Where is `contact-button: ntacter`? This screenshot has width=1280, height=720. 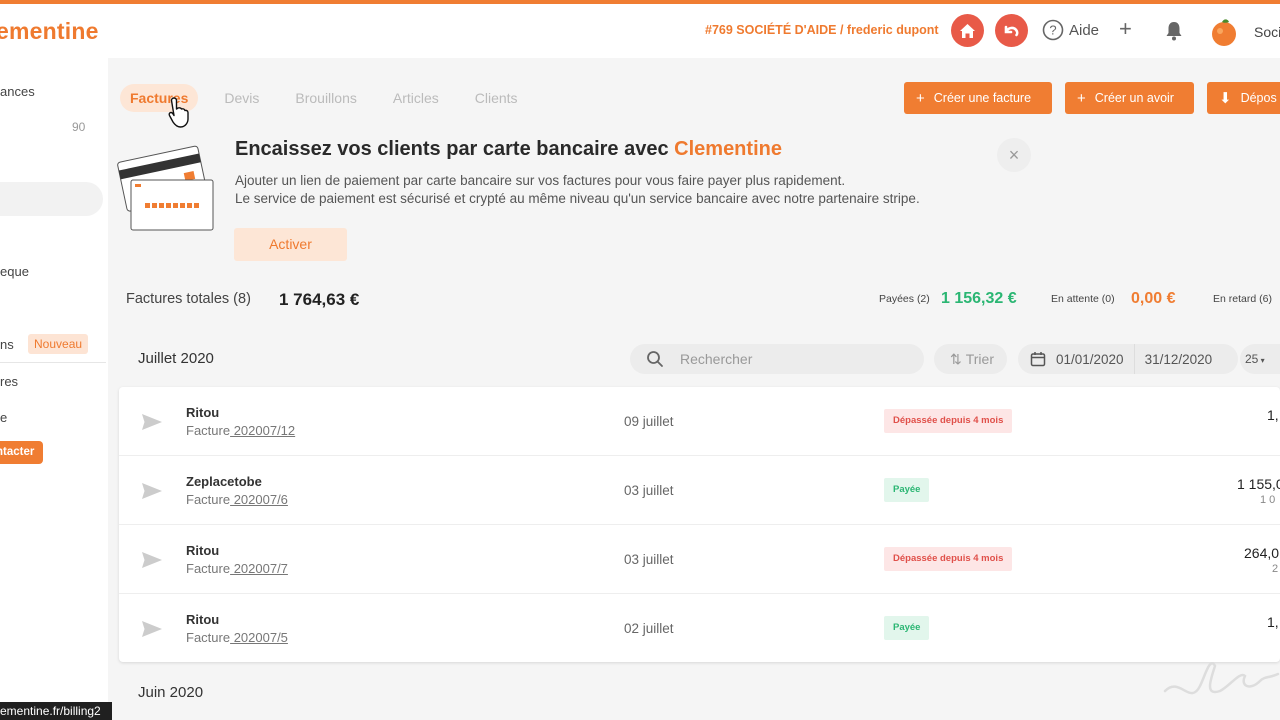
contact-button: ntacter is located at coordinates (21, 452).